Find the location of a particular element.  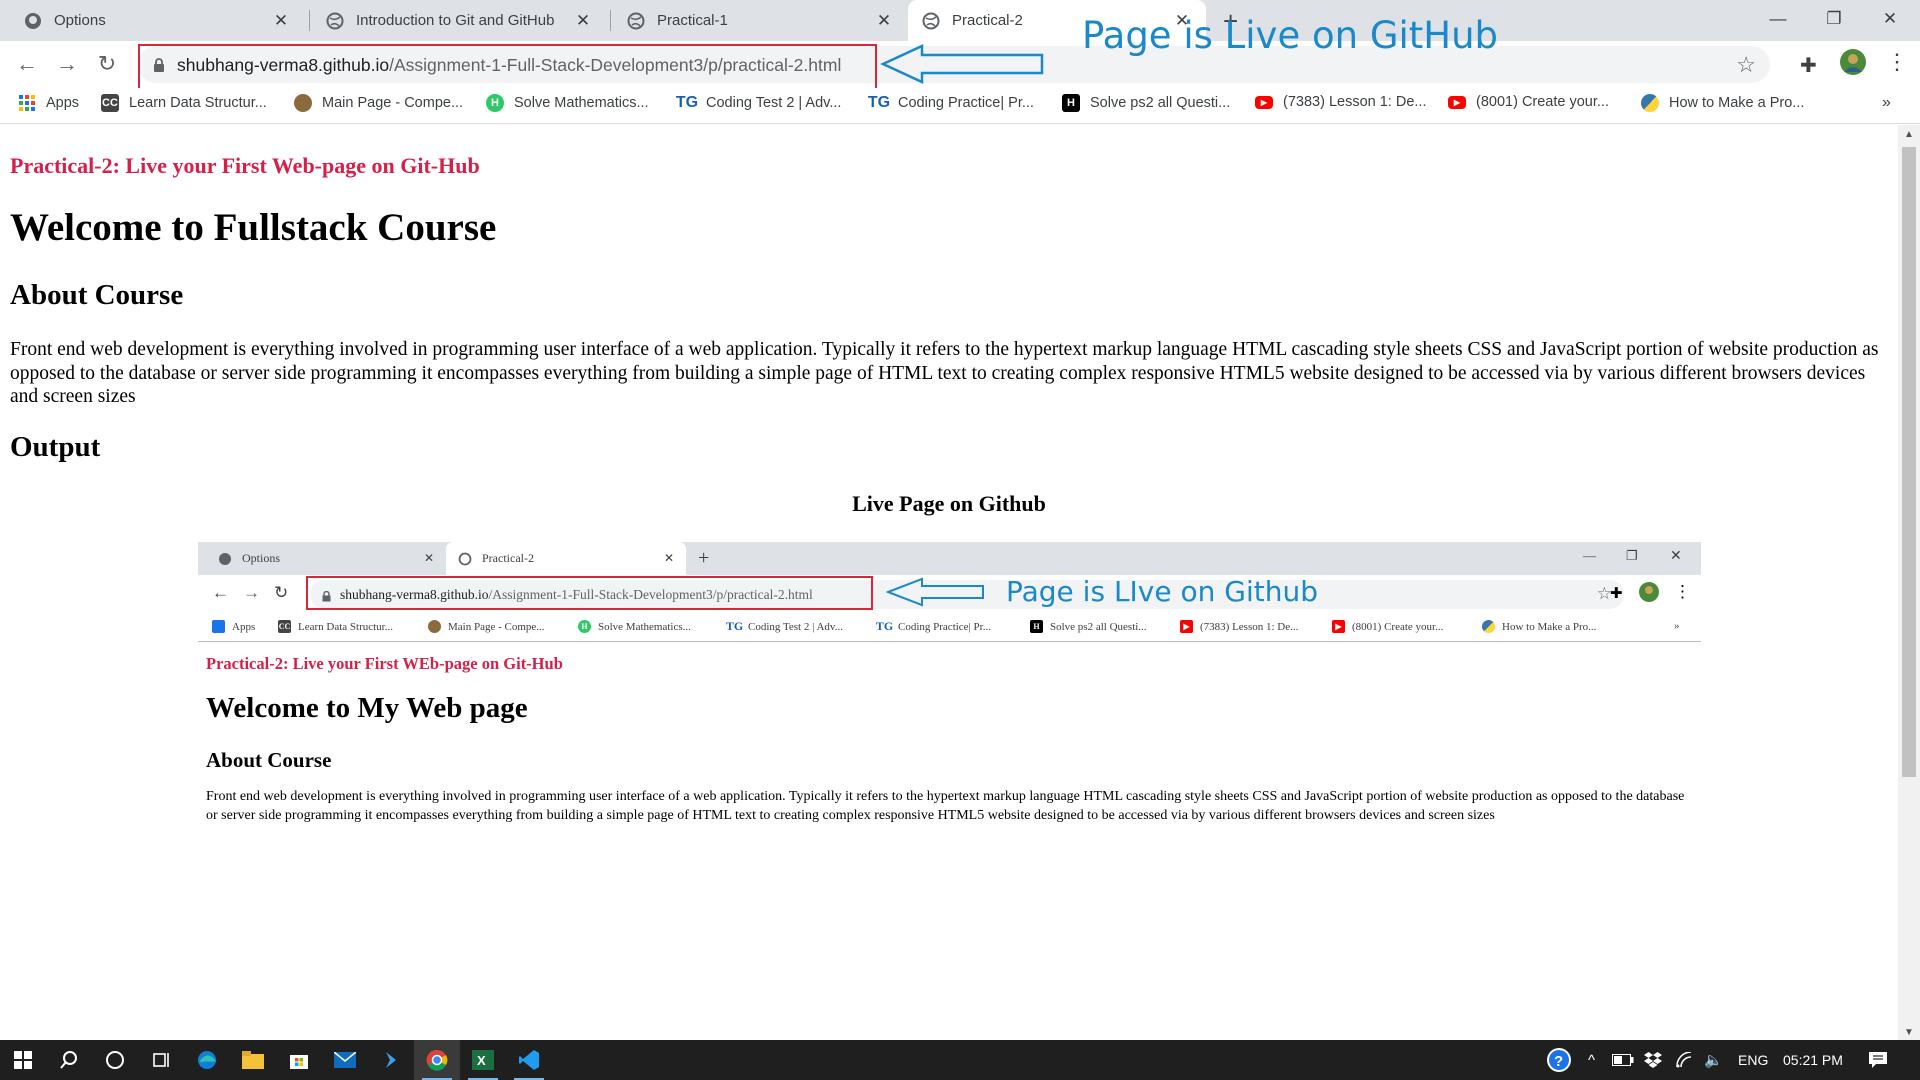

vscode-icon is located at coordinates (529, 1060).